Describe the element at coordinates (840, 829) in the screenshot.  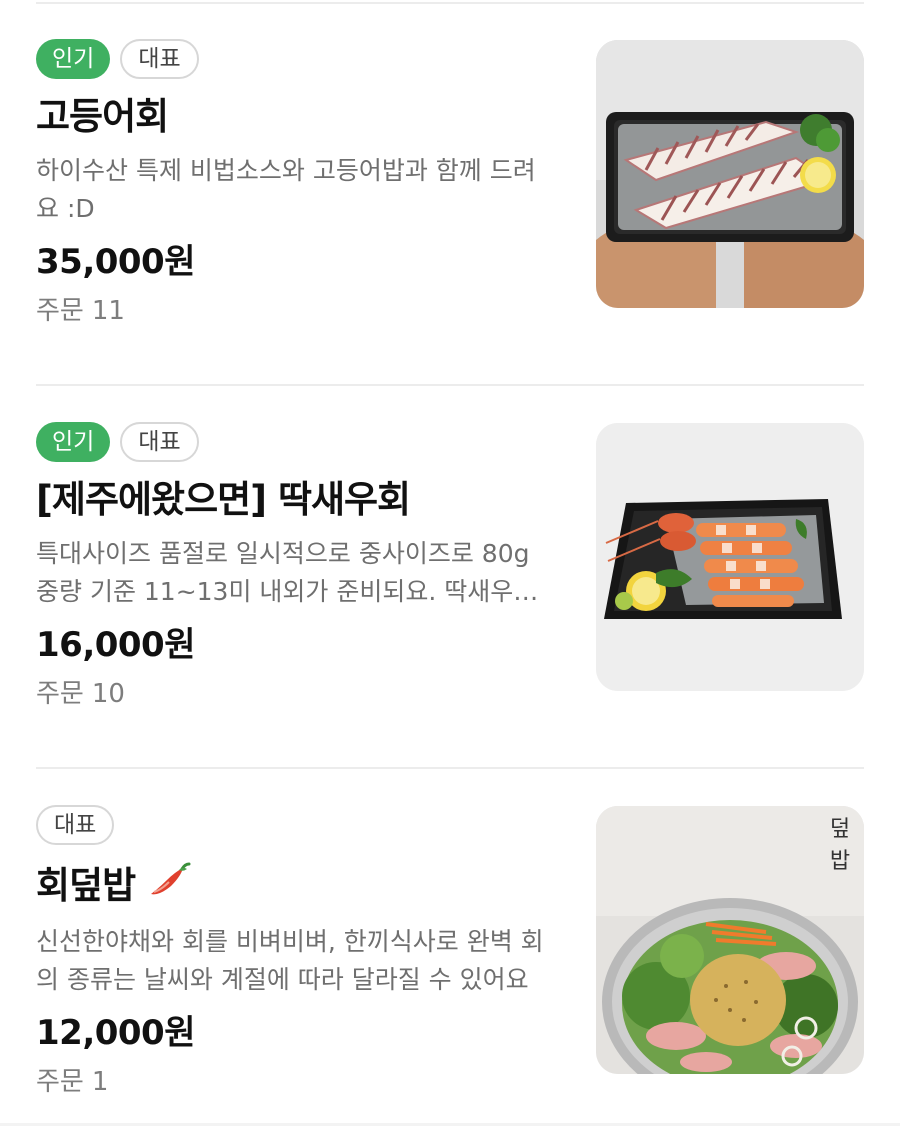
I see `image-caption-line1: 덮` at that location.